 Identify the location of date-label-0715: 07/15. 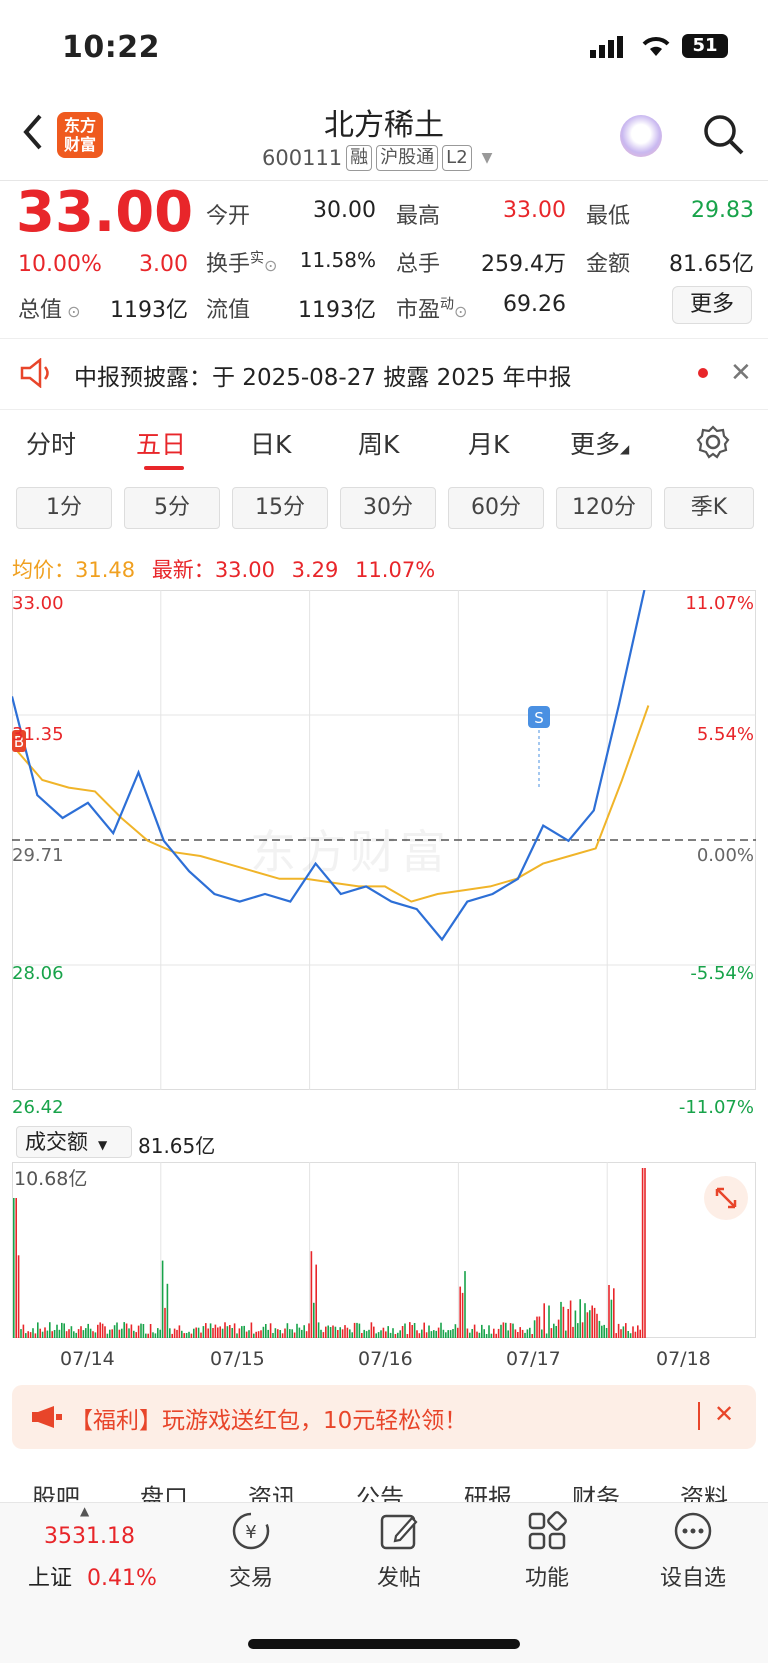
(237, 1359).